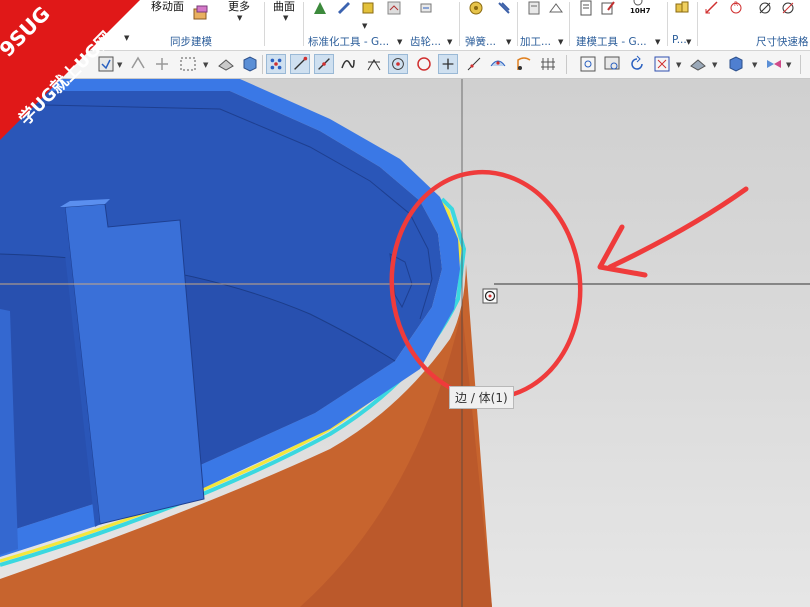 The height and width of the screenshot is (607, 810). I want to click on arc-center-icon, so click(398, 64).